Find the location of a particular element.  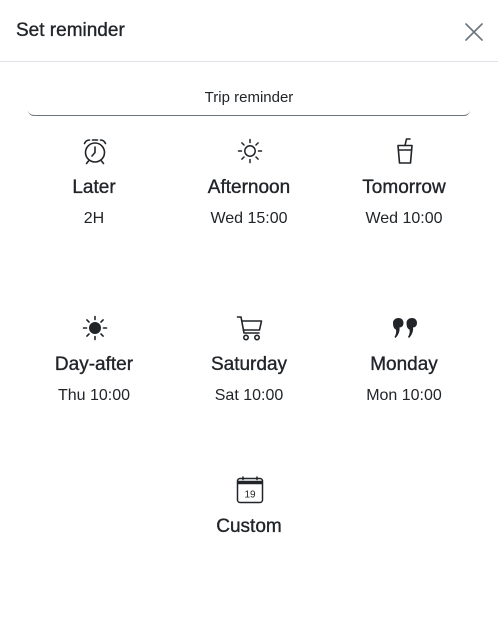

option-label: Day-after is located at coordinates (94, 364).